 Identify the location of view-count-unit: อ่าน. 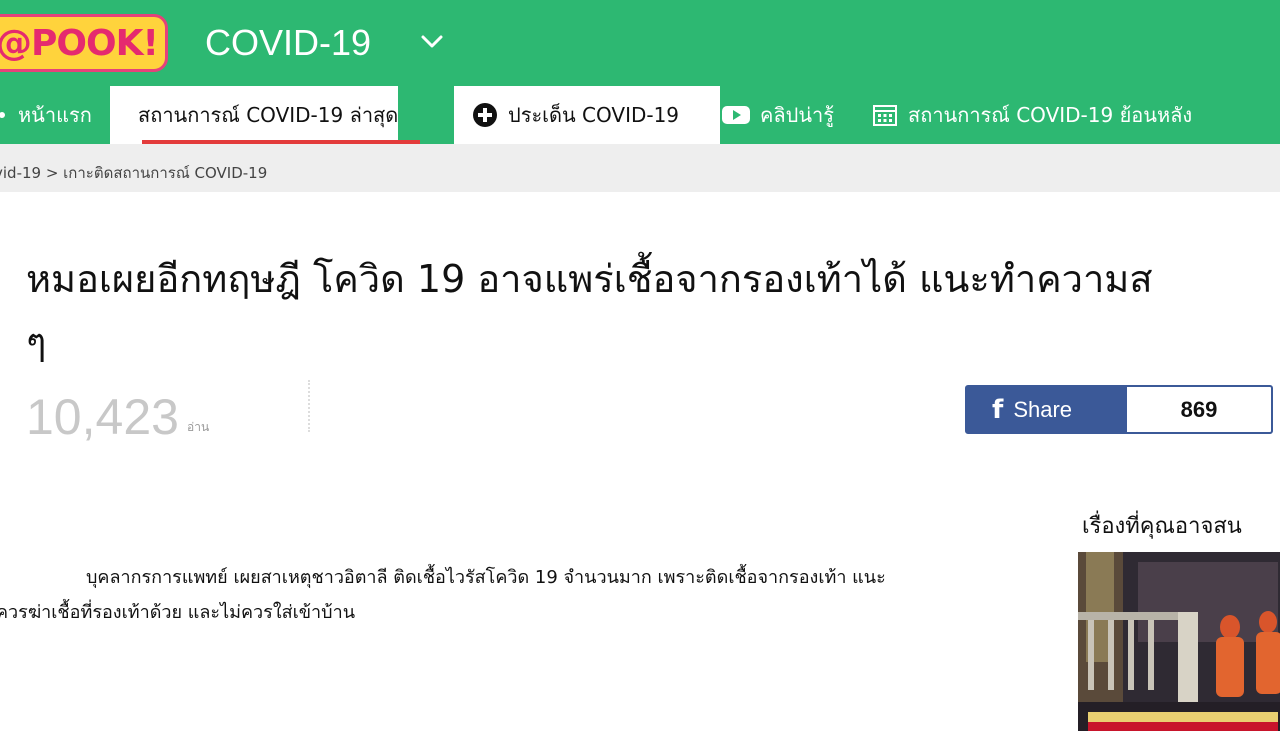
(198, 427).